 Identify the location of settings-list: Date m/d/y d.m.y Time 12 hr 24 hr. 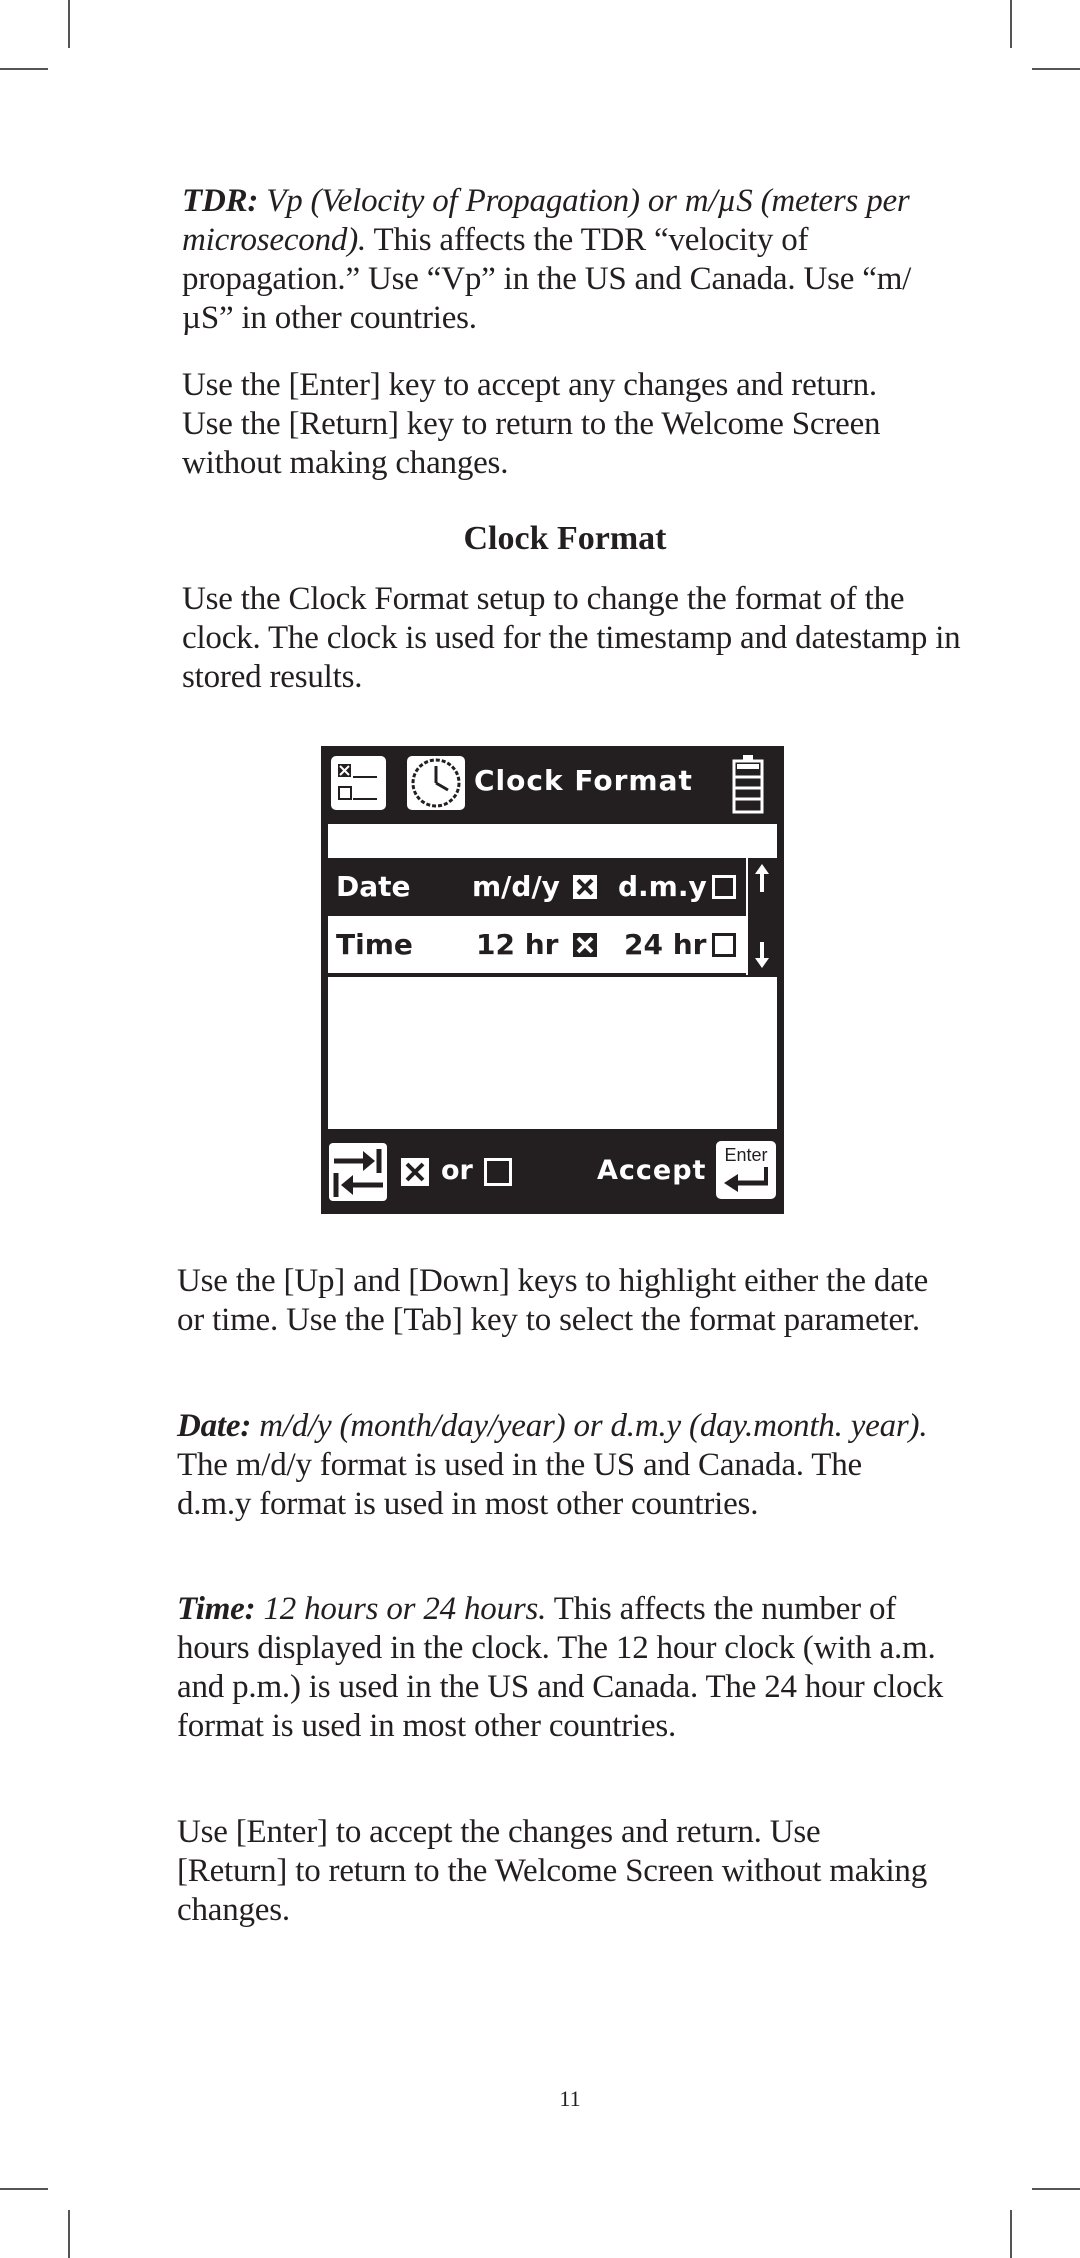
(552, 916).